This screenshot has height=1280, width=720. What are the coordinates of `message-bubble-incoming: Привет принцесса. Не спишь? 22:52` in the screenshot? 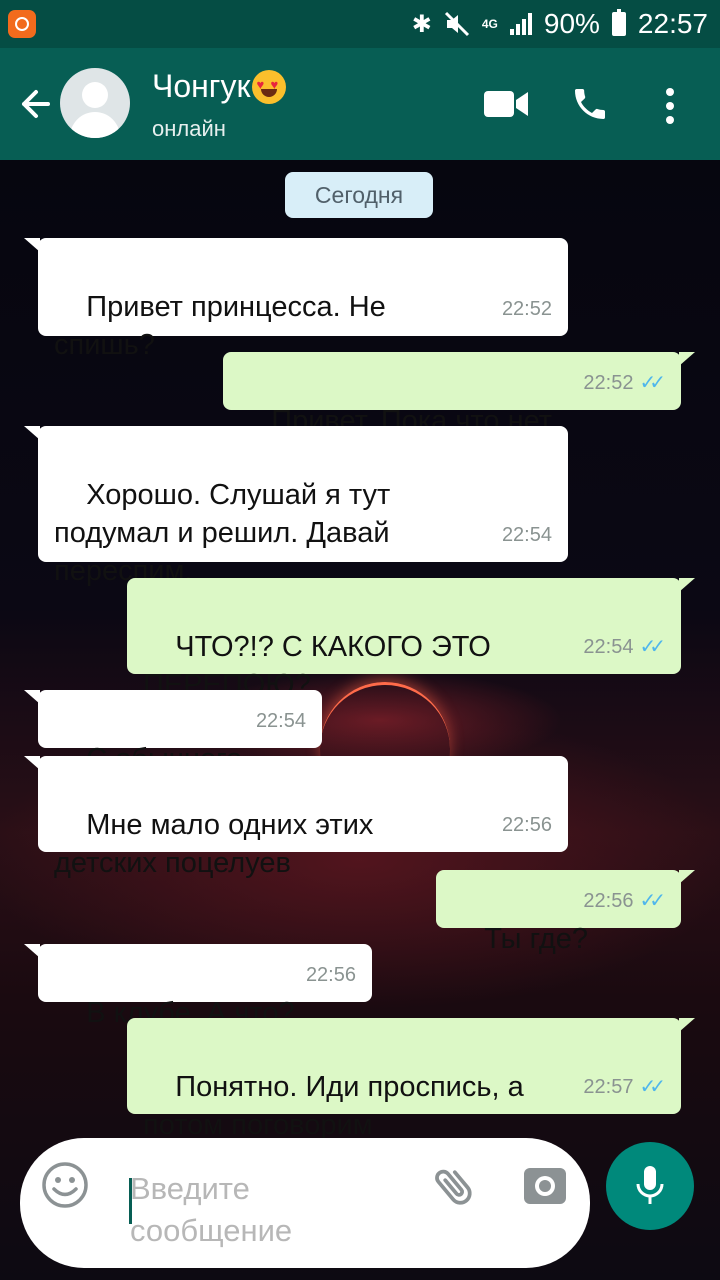 It's located at (296, 299).